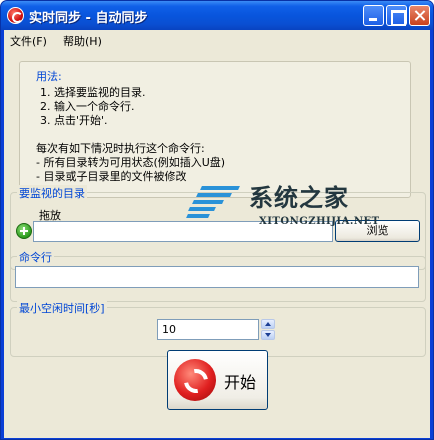 Image resolution: width=434 pixels, height=440 pixels. I want to click on watermark-logo: 系统之家 XITONGZHIJIA.NET, so click(286, 206).